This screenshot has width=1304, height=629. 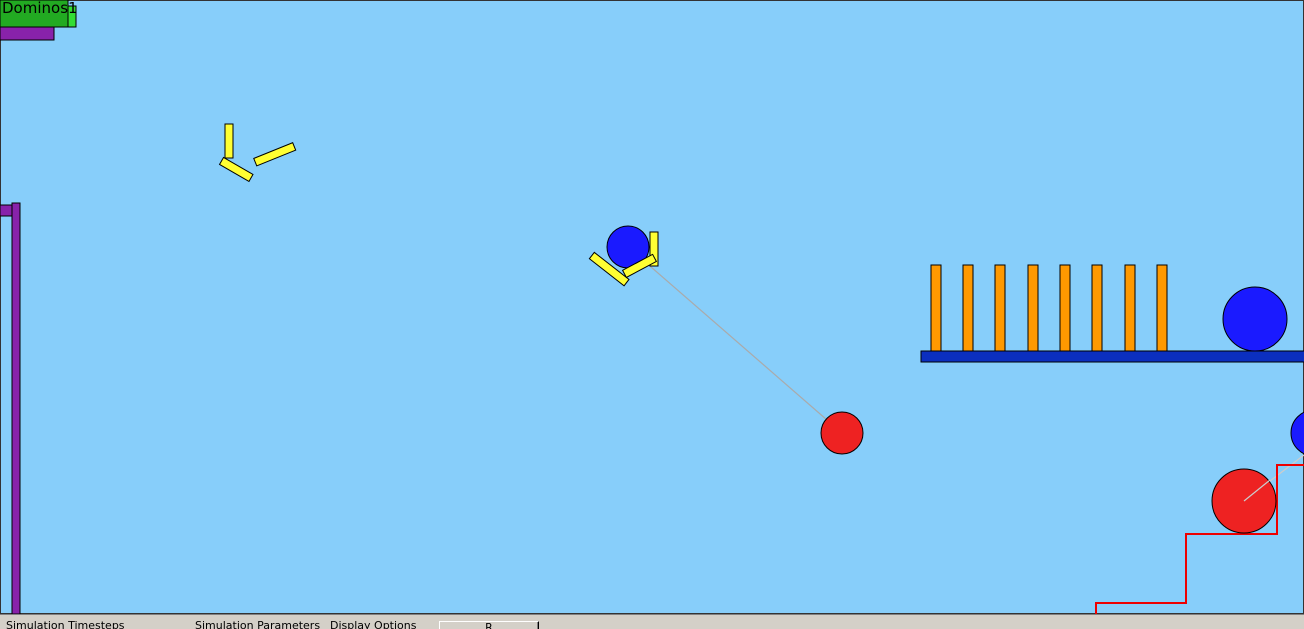 I want to click on red-pendulum-ball, so click(x=842, y=433).